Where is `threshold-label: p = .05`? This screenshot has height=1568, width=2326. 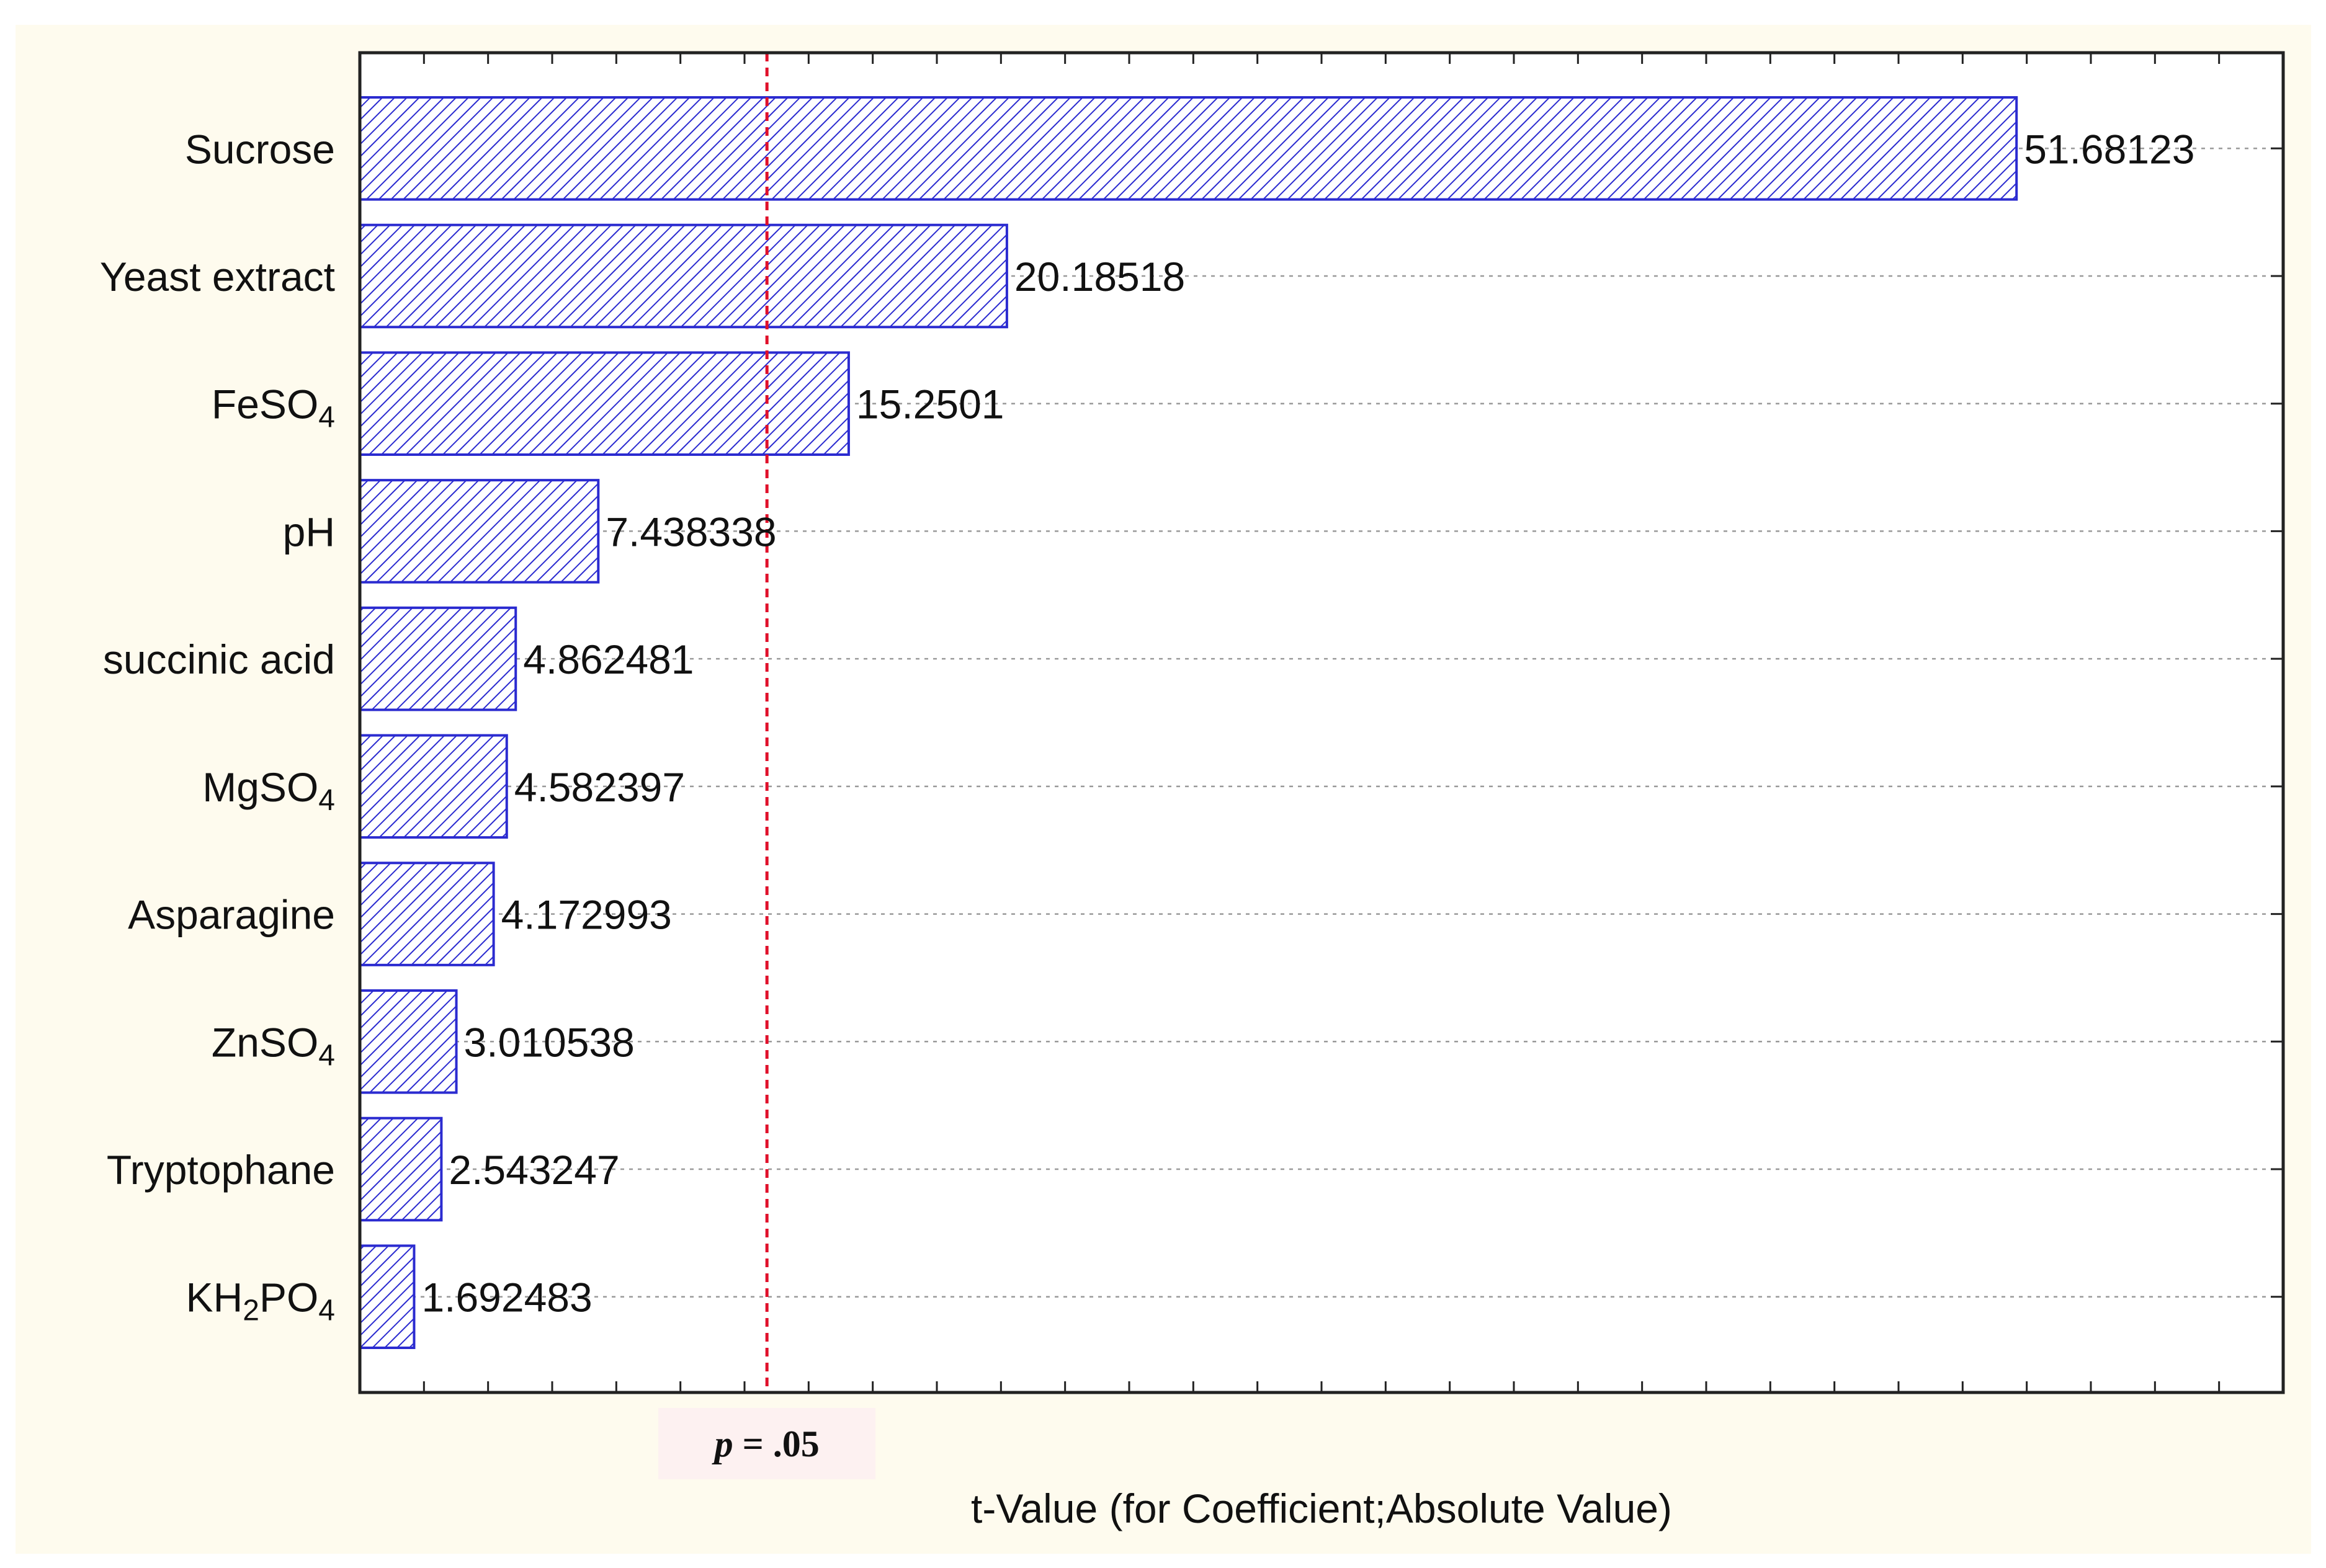
threshold-label: p = .05 is located at coordinates (766, 1443).